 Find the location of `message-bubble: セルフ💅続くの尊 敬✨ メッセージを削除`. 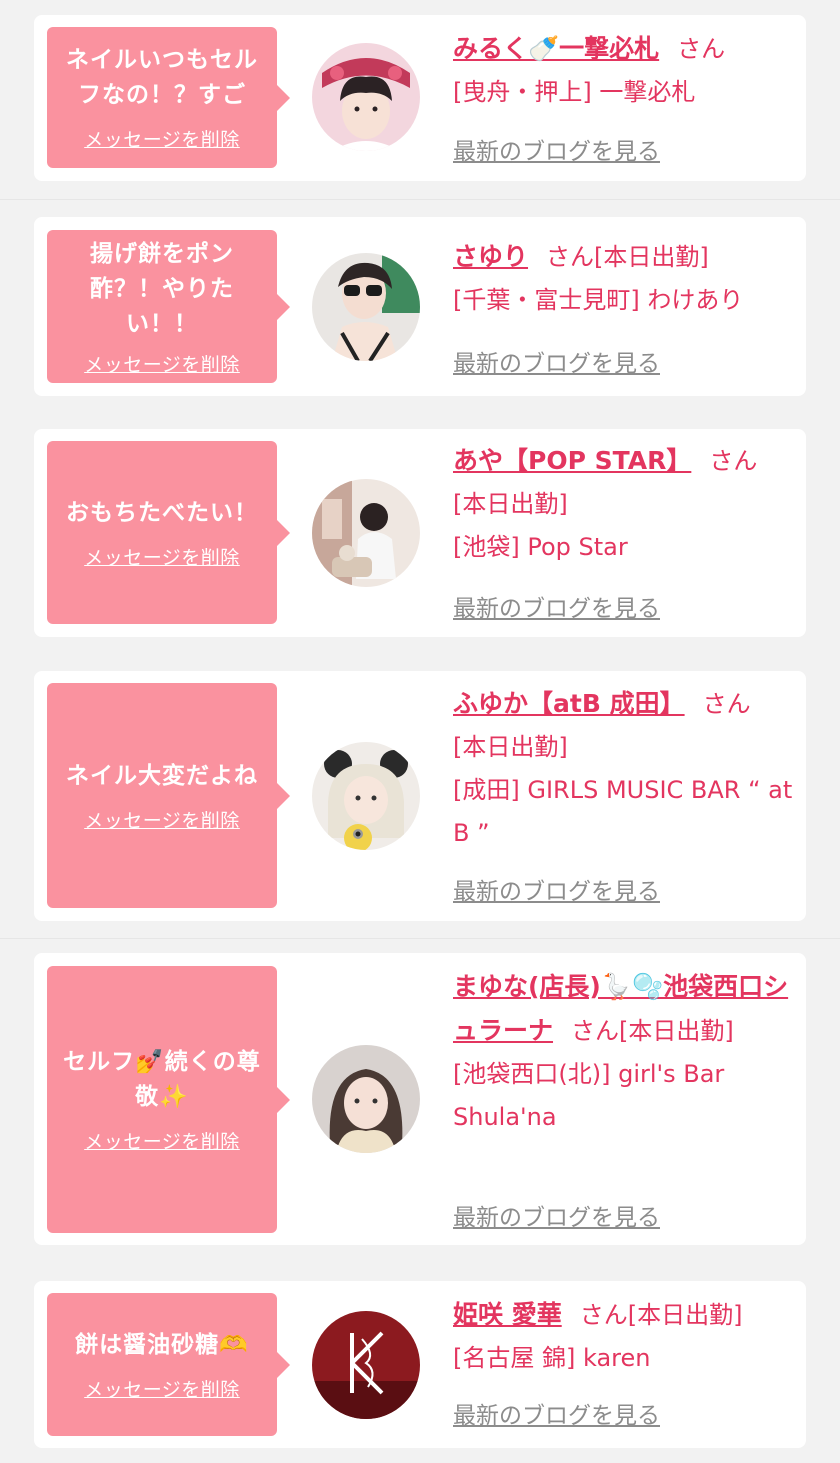

message-bubble: セルフ💅続くの尊 敬✨ メッセージを削除 is located at coordinates (162, 1099).